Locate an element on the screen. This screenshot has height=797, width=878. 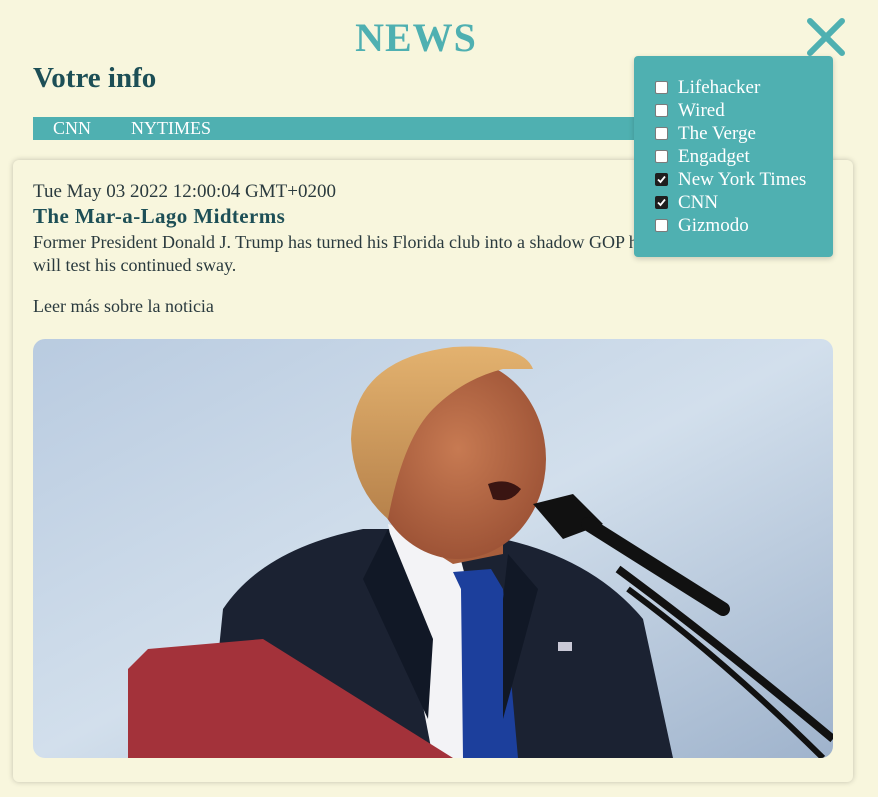
filter-item-engadget: Engadget is located at coordinates (743, 156).